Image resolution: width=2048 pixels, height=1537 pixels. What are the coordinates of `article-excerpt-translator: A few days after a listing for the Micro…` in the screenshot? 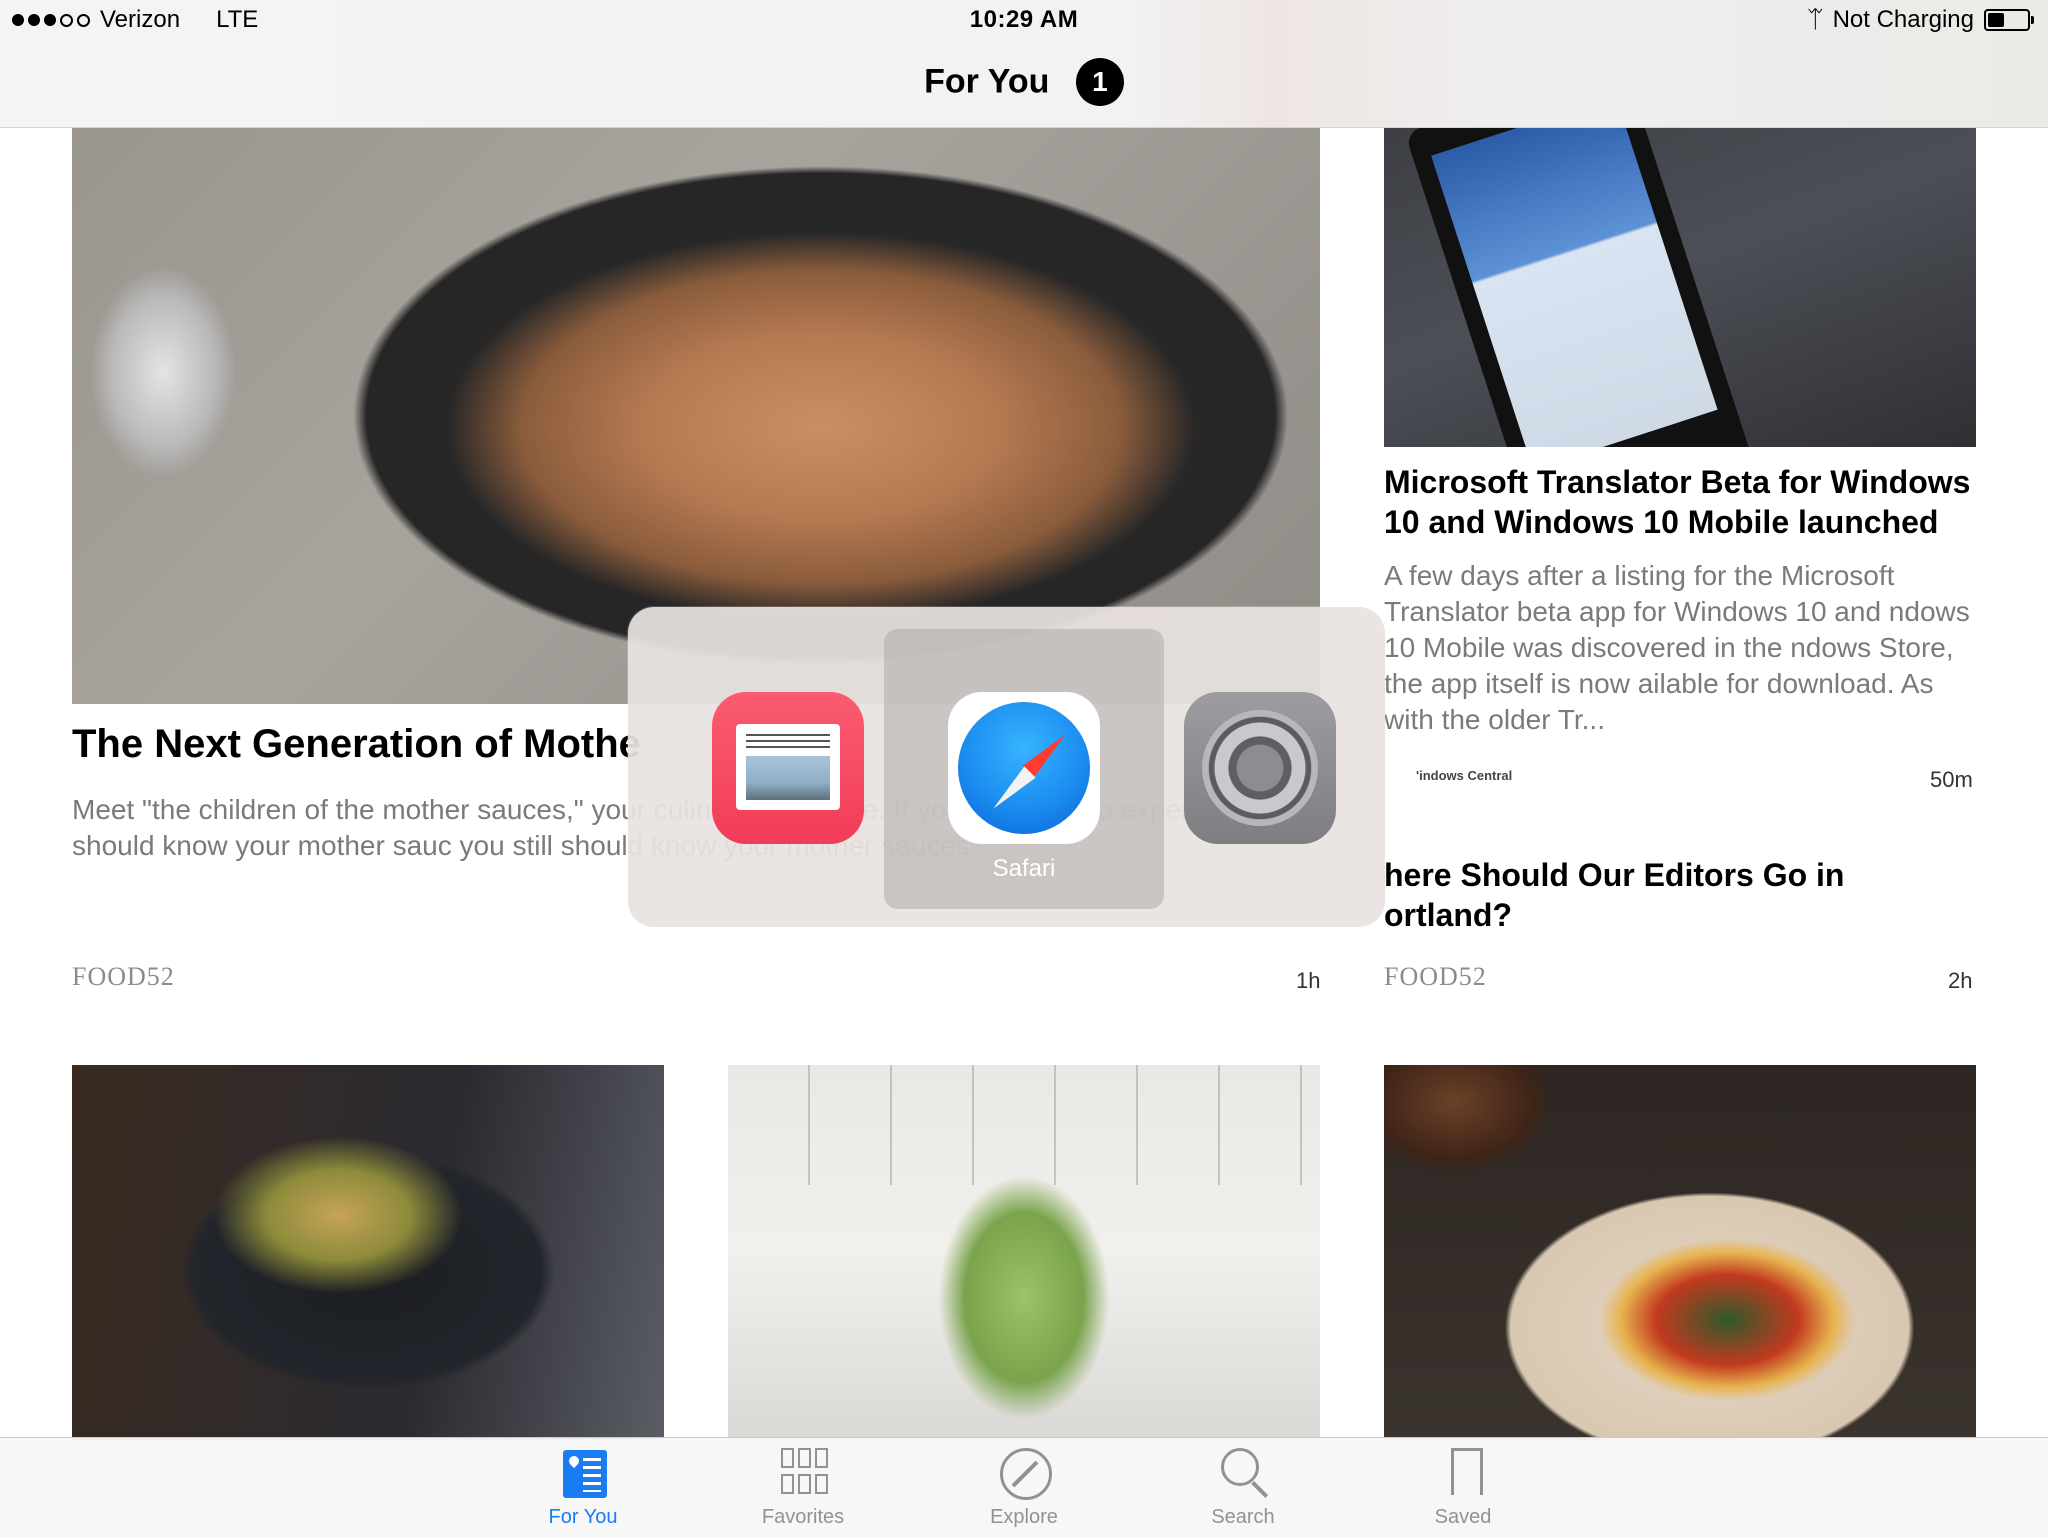 It's located at (1677, 647).